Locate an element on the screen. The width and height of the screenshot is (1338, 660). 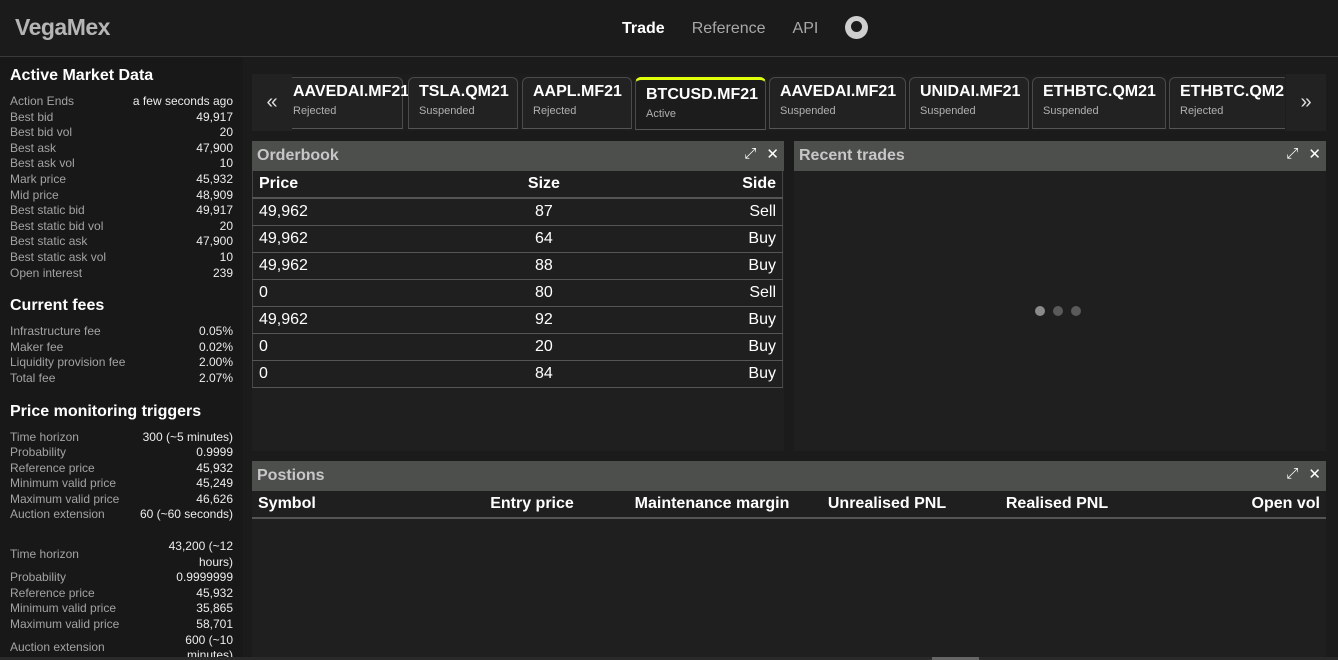
market-tab: UNIDAI.MF21 Suspended is located at coordinates (969, 103).